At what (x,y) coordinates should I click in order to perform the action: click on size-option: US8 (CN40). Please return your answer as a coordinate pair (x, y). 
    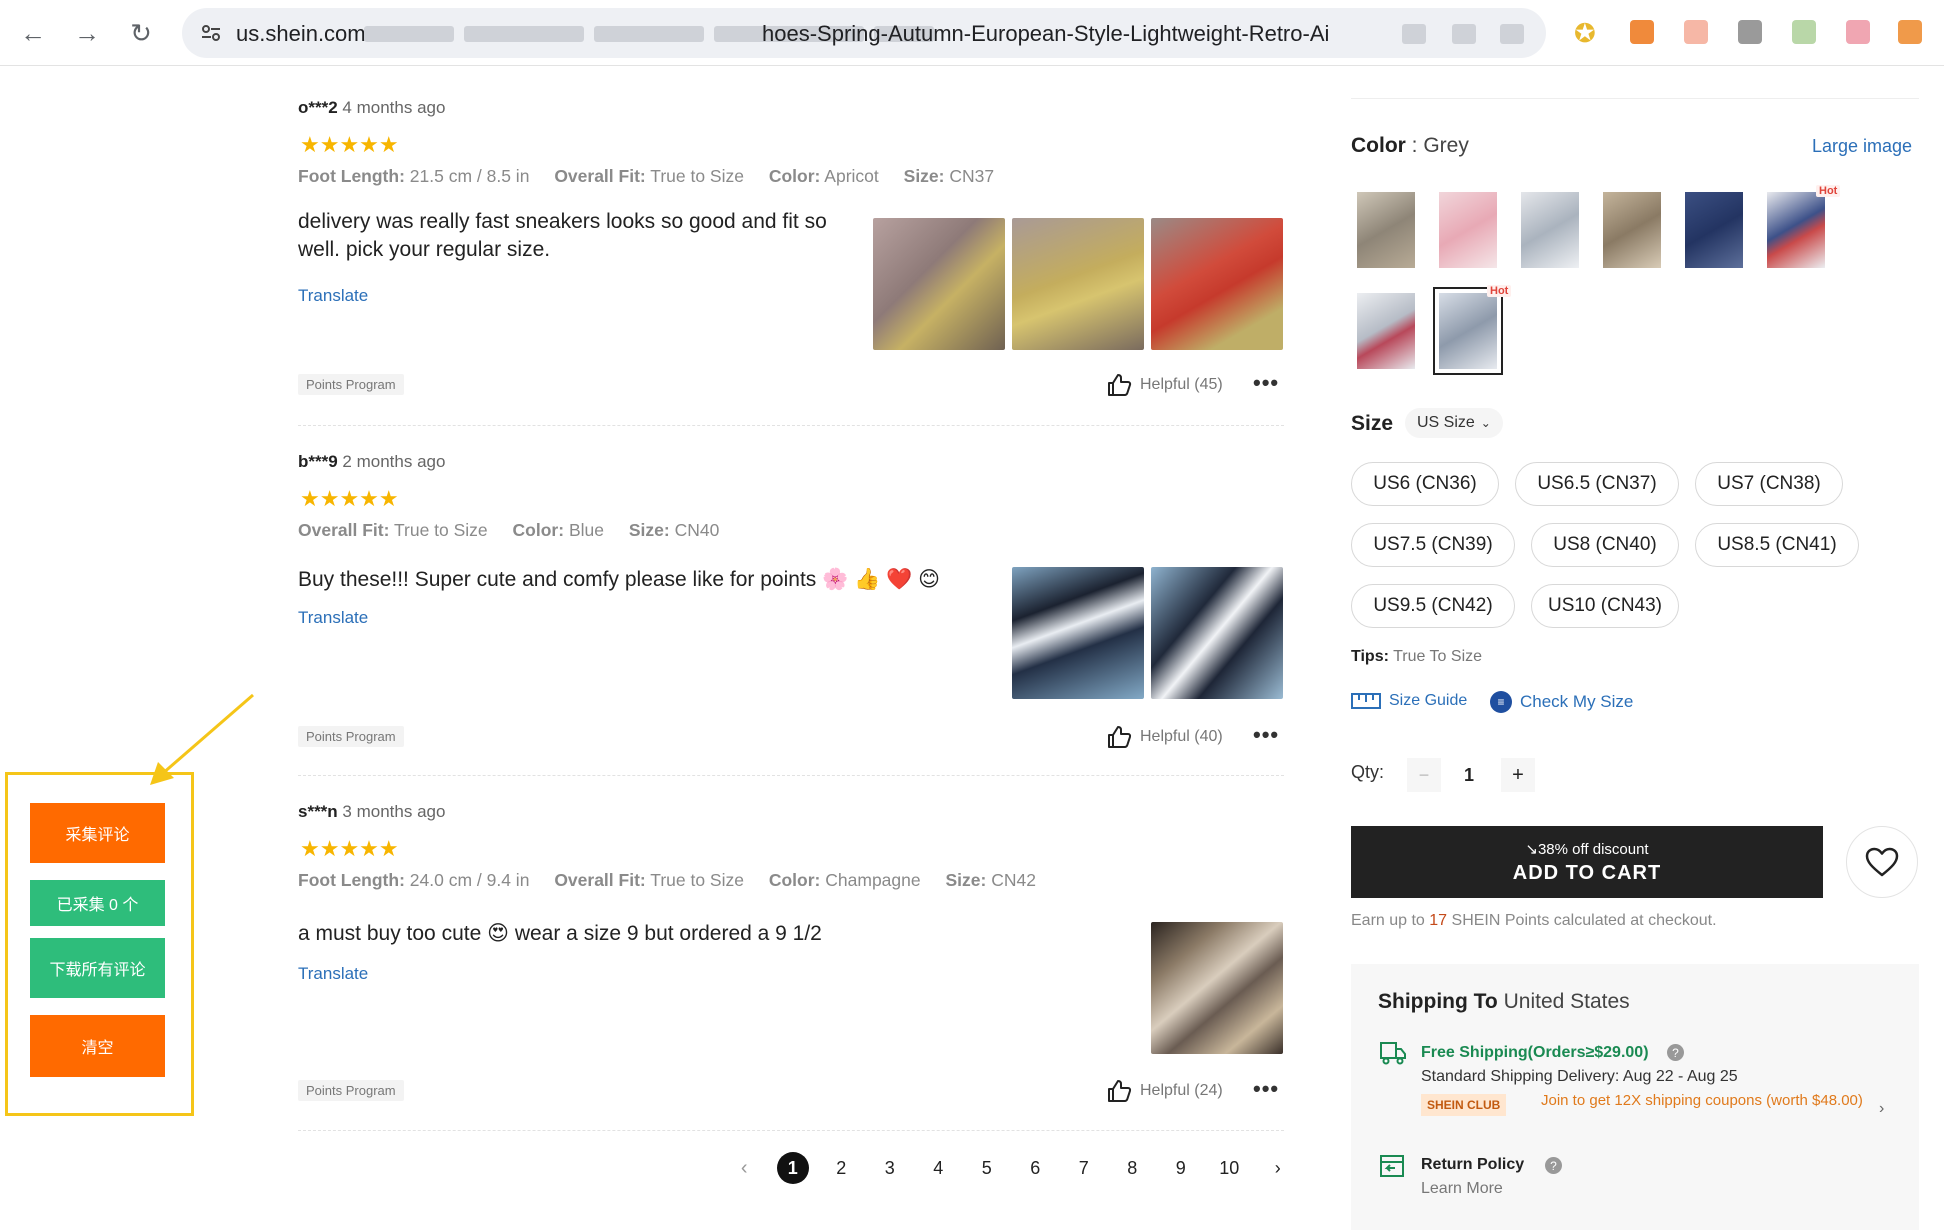
    Looking at the image, I should click on (1605, 545).